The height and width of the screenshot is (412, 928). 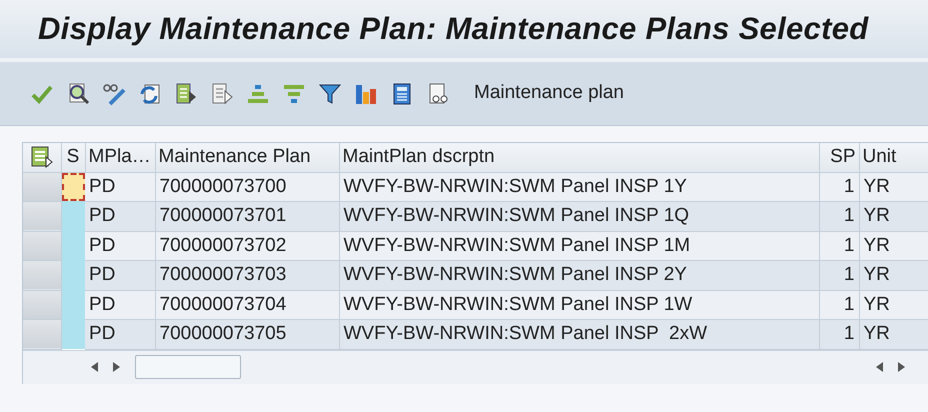 I want to click on filter-icon, so click(x=330, y=94).